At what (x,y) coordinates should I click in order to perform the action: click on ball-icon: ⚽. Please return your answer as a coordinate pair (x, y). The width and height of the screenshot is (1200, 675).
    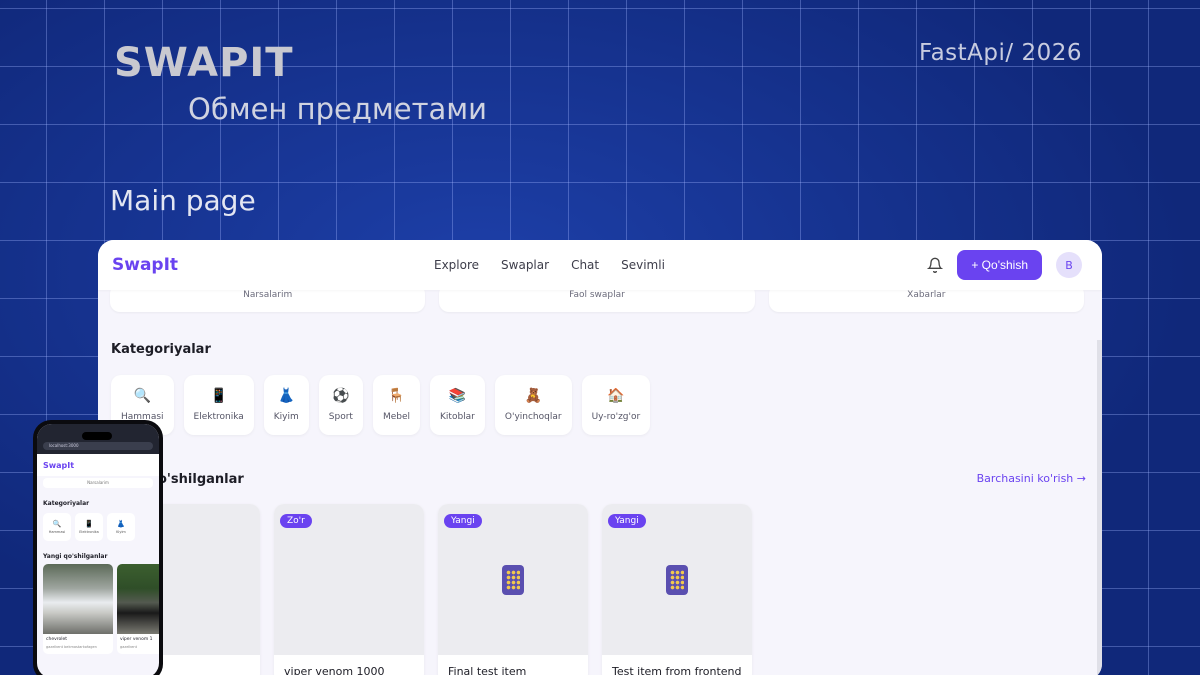
    Looking at the image, I should click on (341, 396).